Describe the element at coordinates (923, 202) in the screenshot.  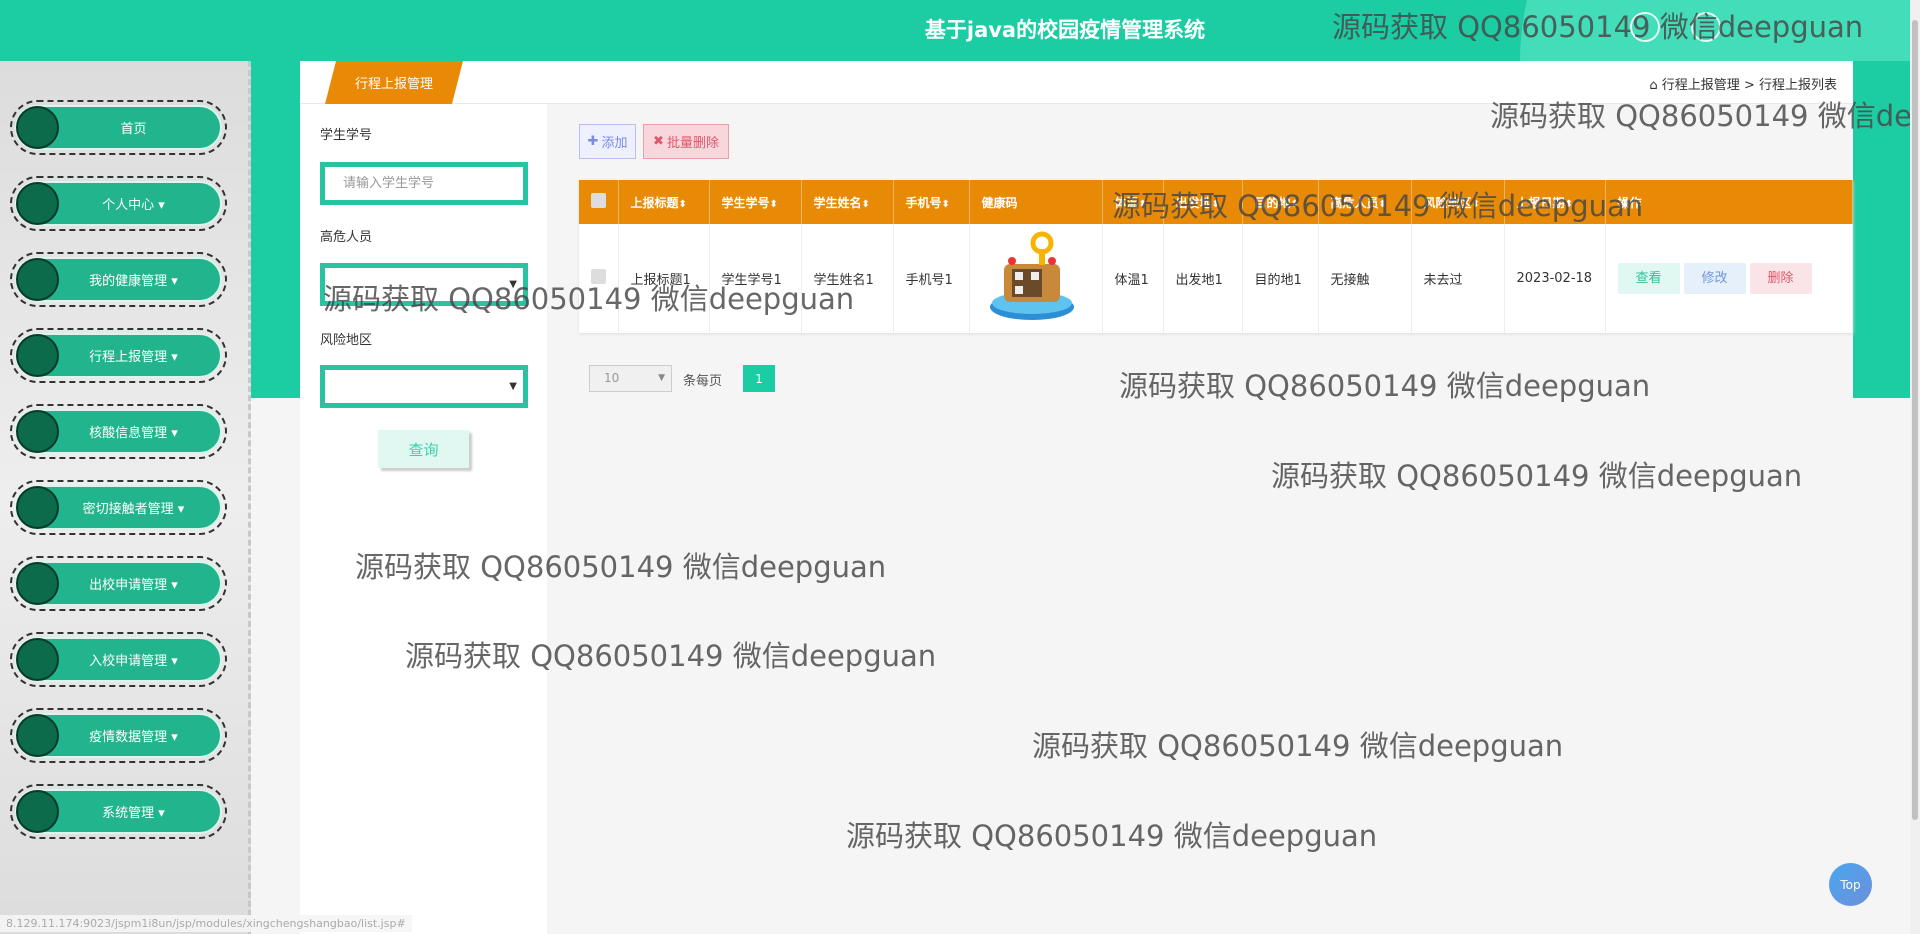
I see `column-header-label: 手机号` at that location.